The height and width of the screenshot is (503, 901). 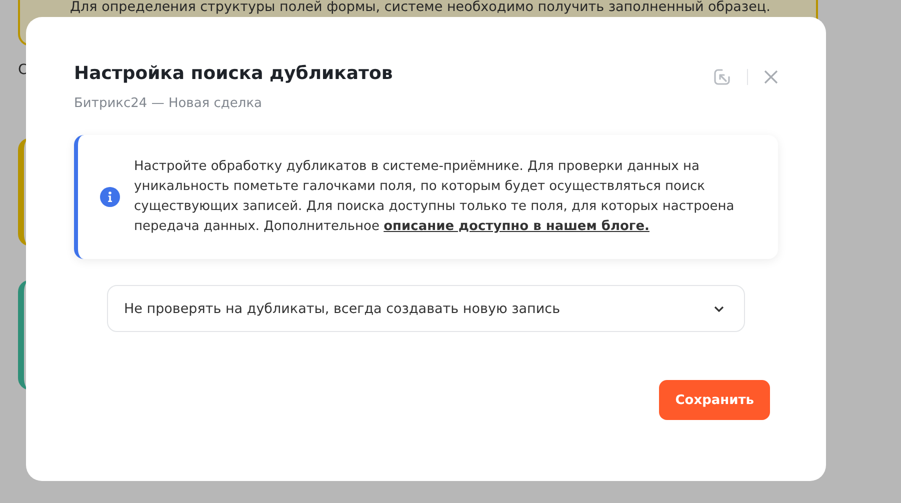 I want to click on blog-link: описание доступно в нашем блоге., so click(x=517, y=226).